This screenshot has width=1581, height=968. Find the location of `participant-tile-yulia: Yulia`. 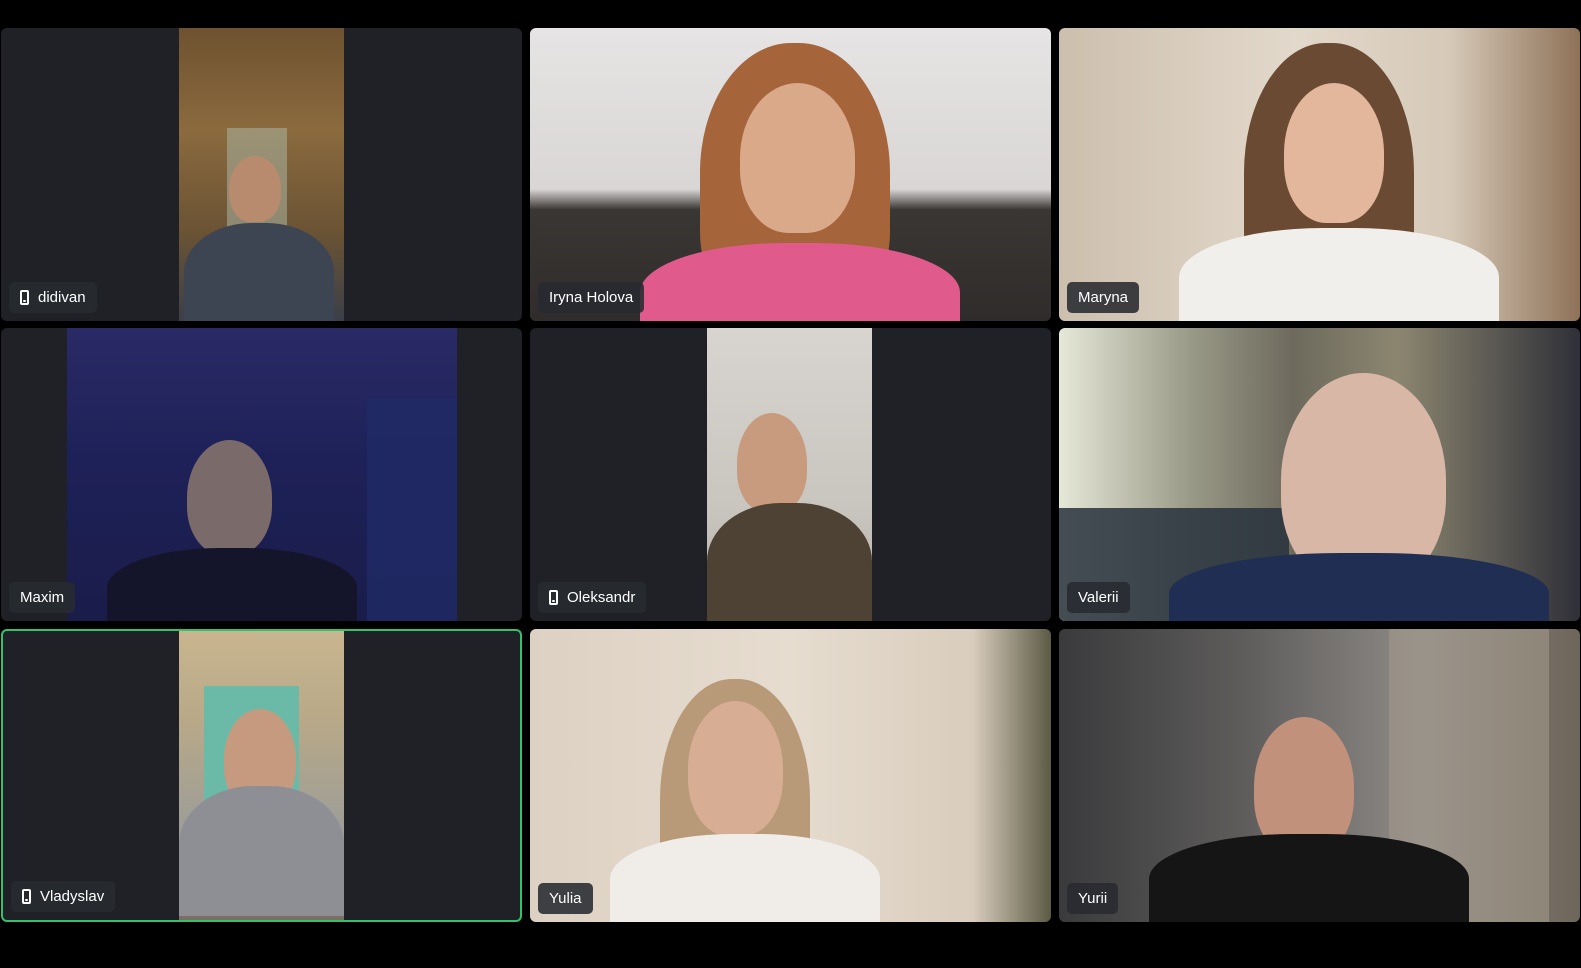

participant-tile-yulia: Yulia is located at coordinates (790, 775).